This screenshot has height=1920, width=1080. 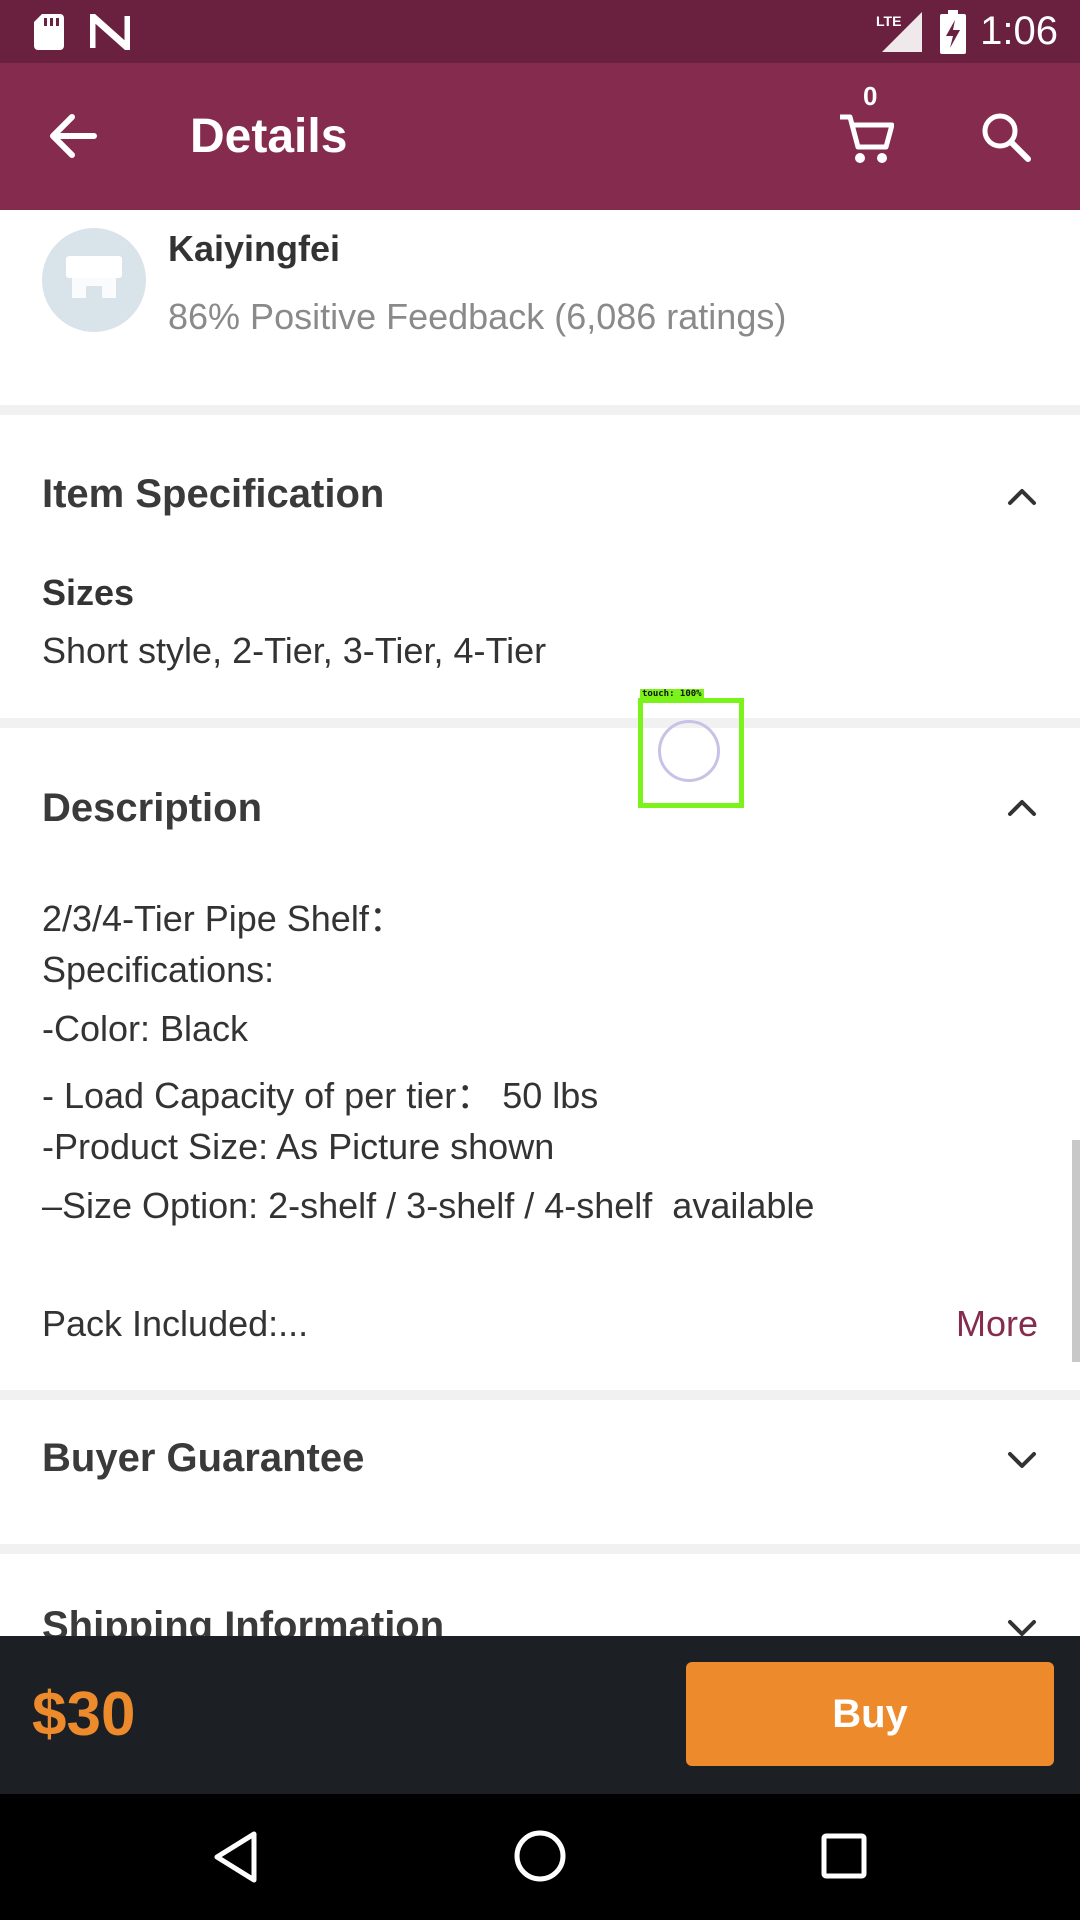 What do you see at coordinates (203, 1458) in the screenshot?
I see `buyer-guarantee-title: Buyer Guarantee` at bounding box center [203, 1458].